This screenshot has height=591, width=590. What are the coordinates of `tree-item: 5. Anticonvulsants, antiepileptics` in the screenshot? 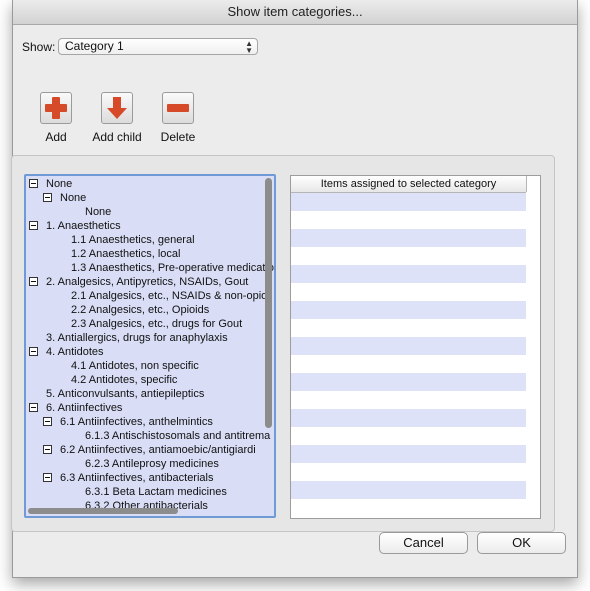 It's located at (125, 394).